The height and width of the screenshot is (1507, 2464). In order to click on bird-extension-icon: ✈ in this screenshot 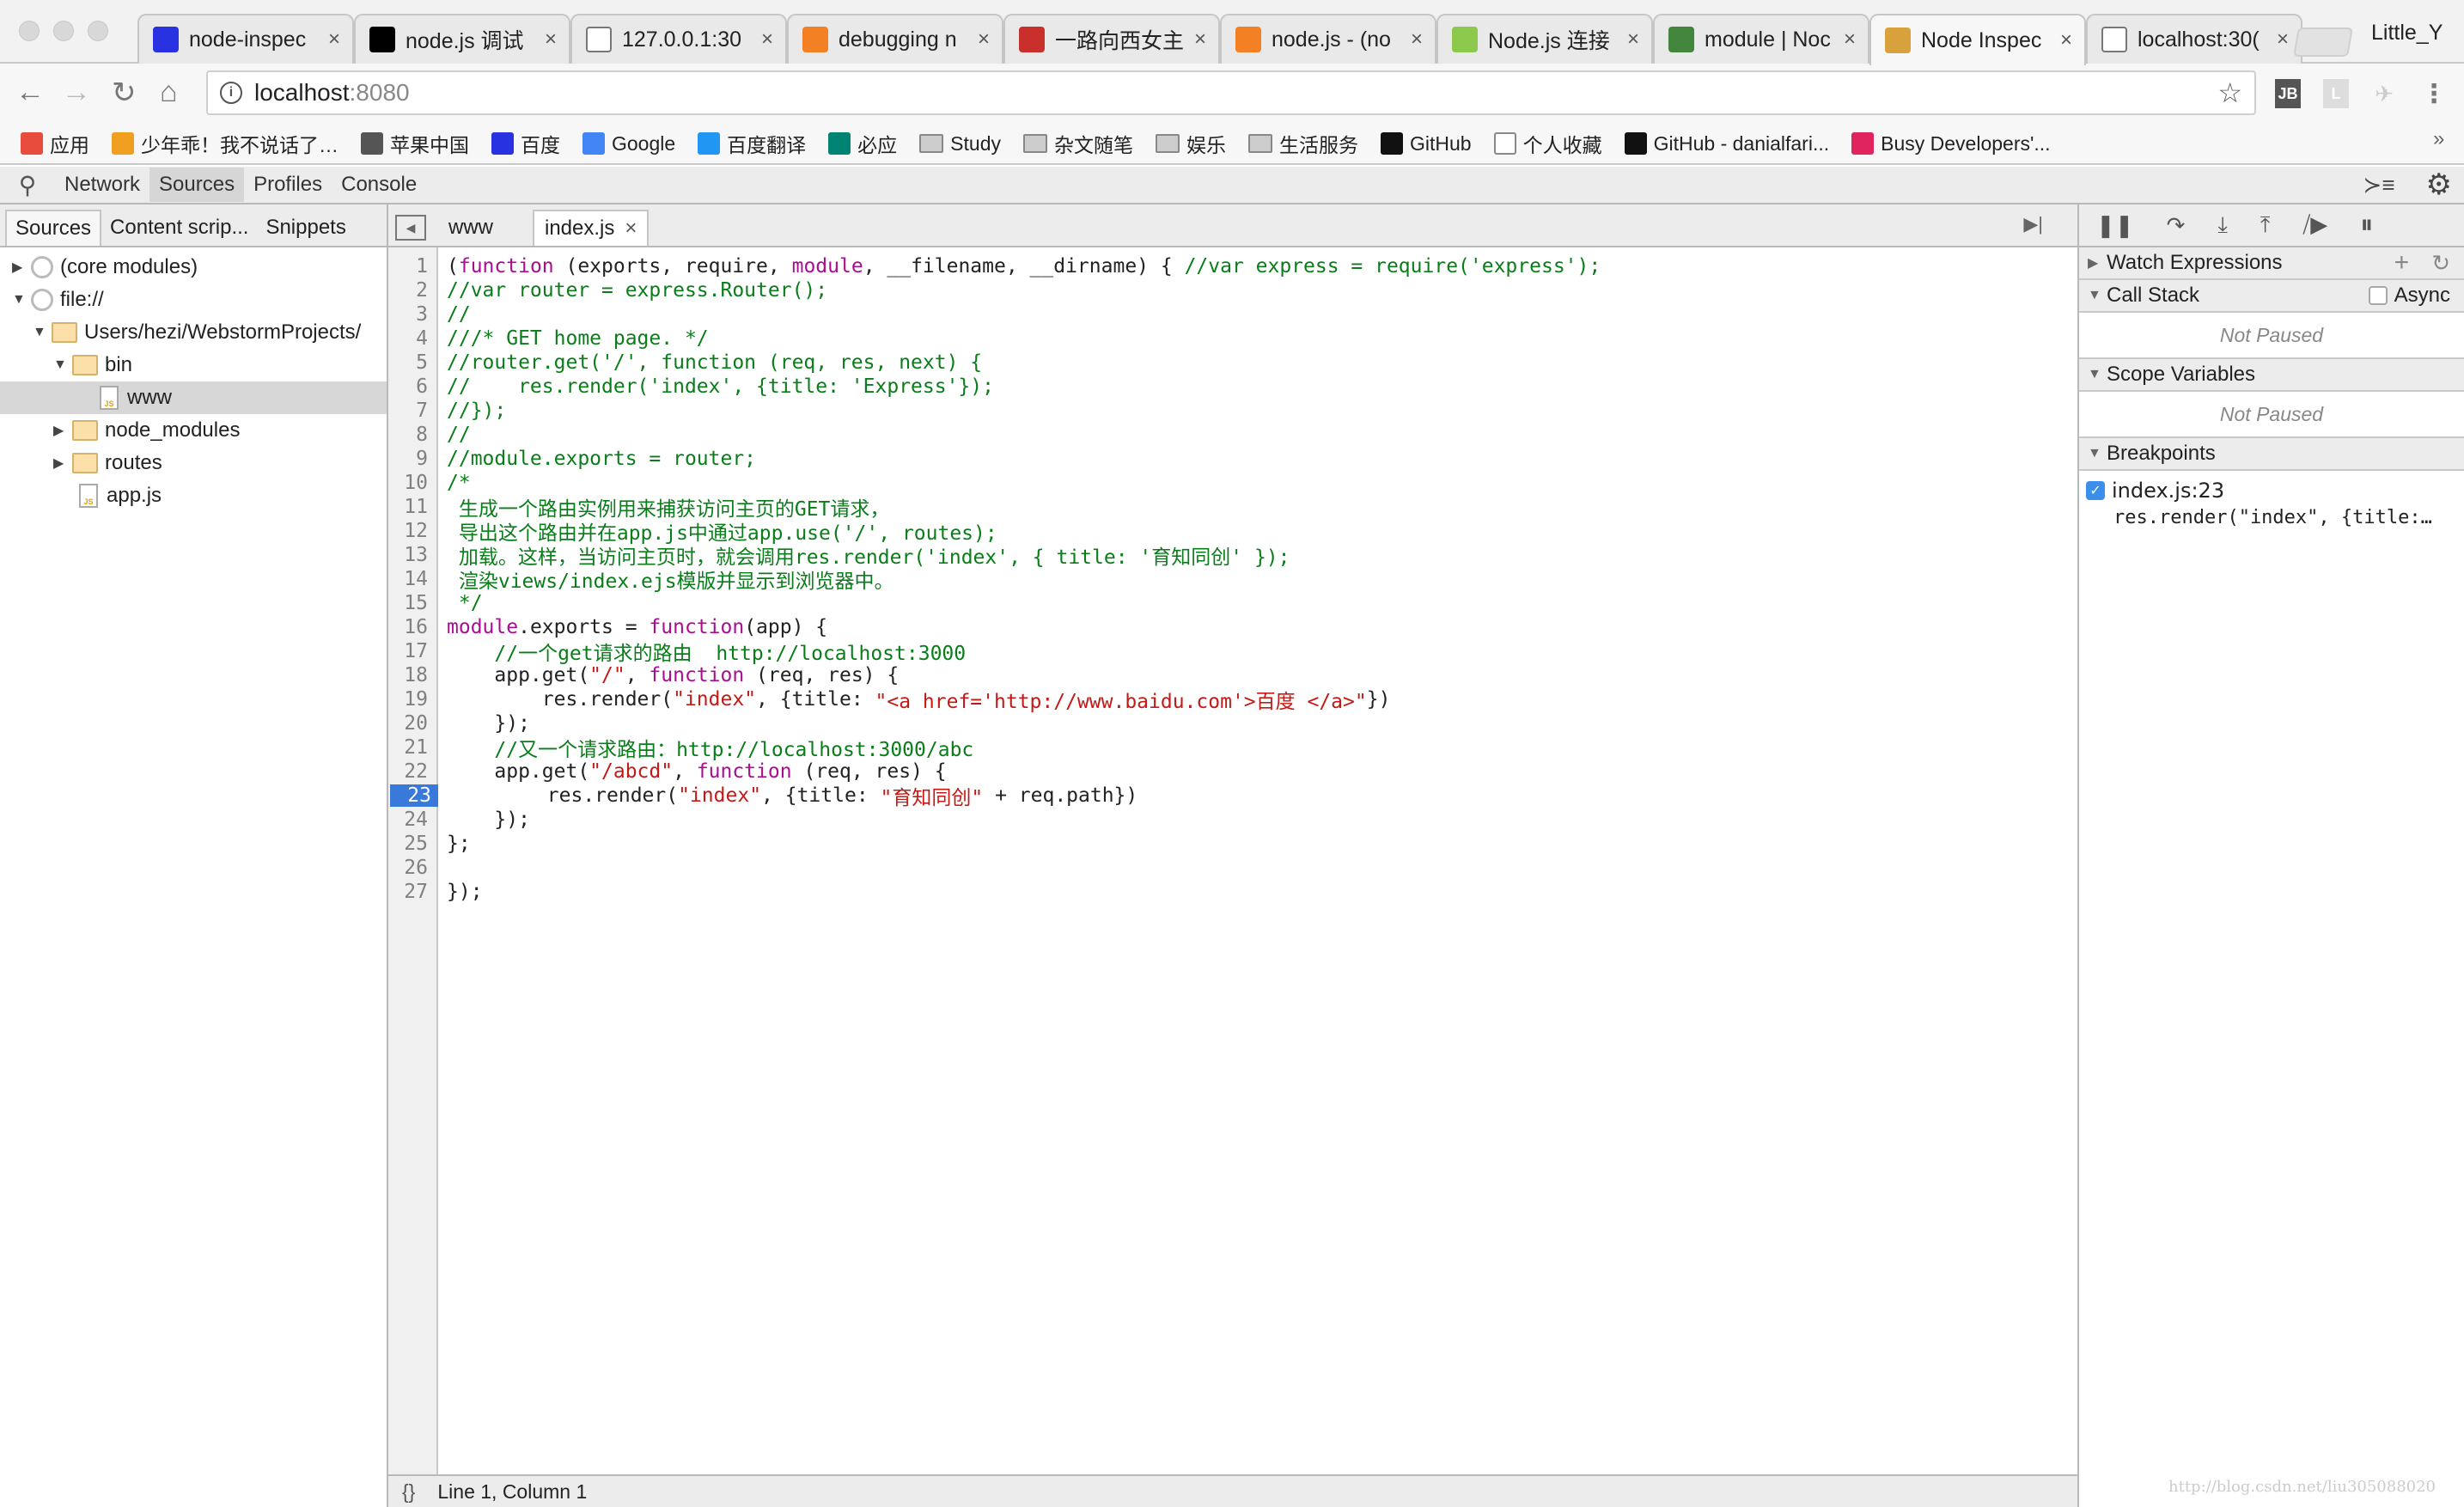, I will do `click(2384, 94)`.